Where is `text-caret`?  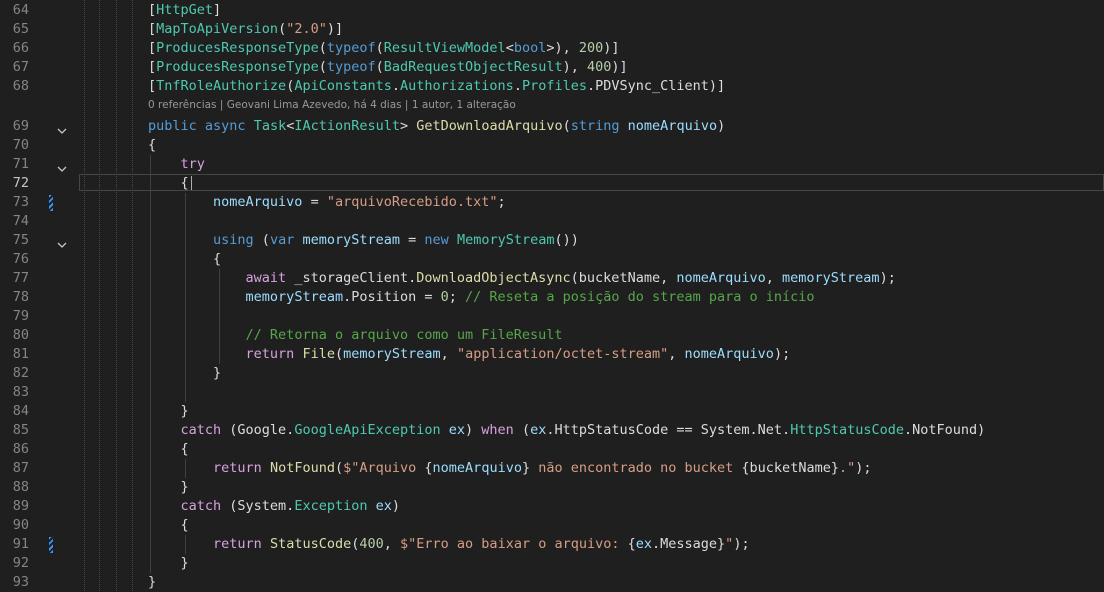
text-caret is located at coordinates (191, 183).